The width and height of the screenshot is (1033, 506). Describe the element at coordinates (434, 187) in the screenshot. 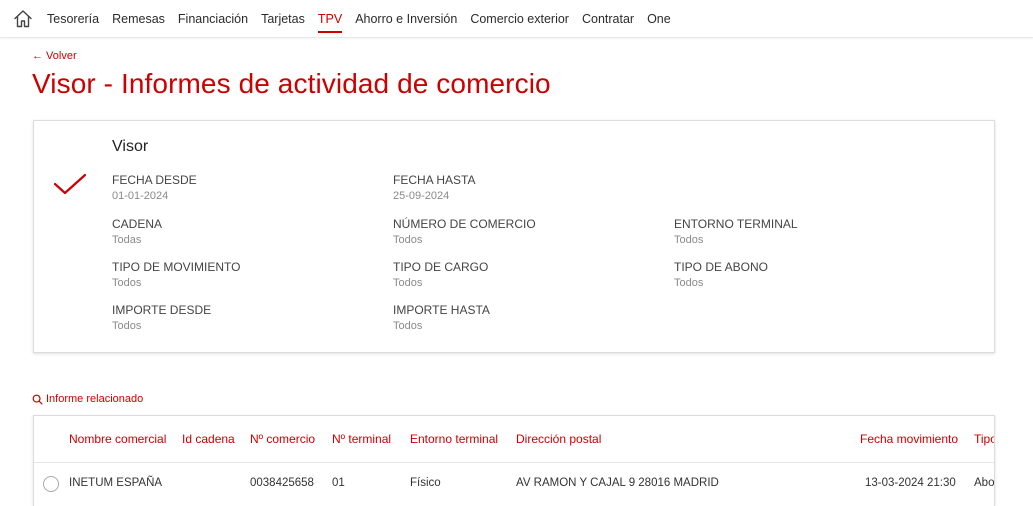

I see `field-fecha-hasta: FECHA HASTA 25-09-2024` at that location.